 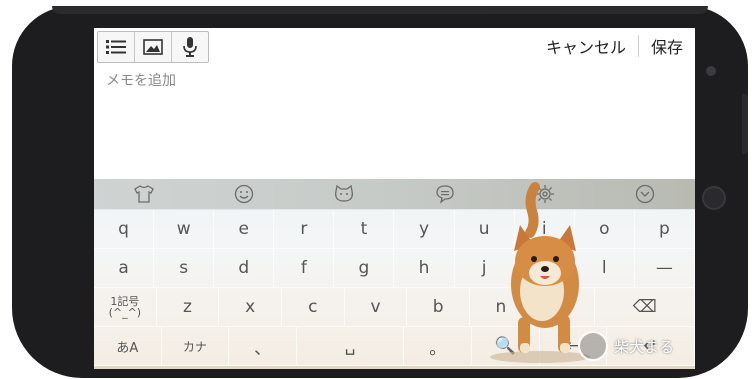 What do you see at coordinates (141, 80) in the screenshot?
I see `memo-input: メモを追加` at bounding box center [141, 80].